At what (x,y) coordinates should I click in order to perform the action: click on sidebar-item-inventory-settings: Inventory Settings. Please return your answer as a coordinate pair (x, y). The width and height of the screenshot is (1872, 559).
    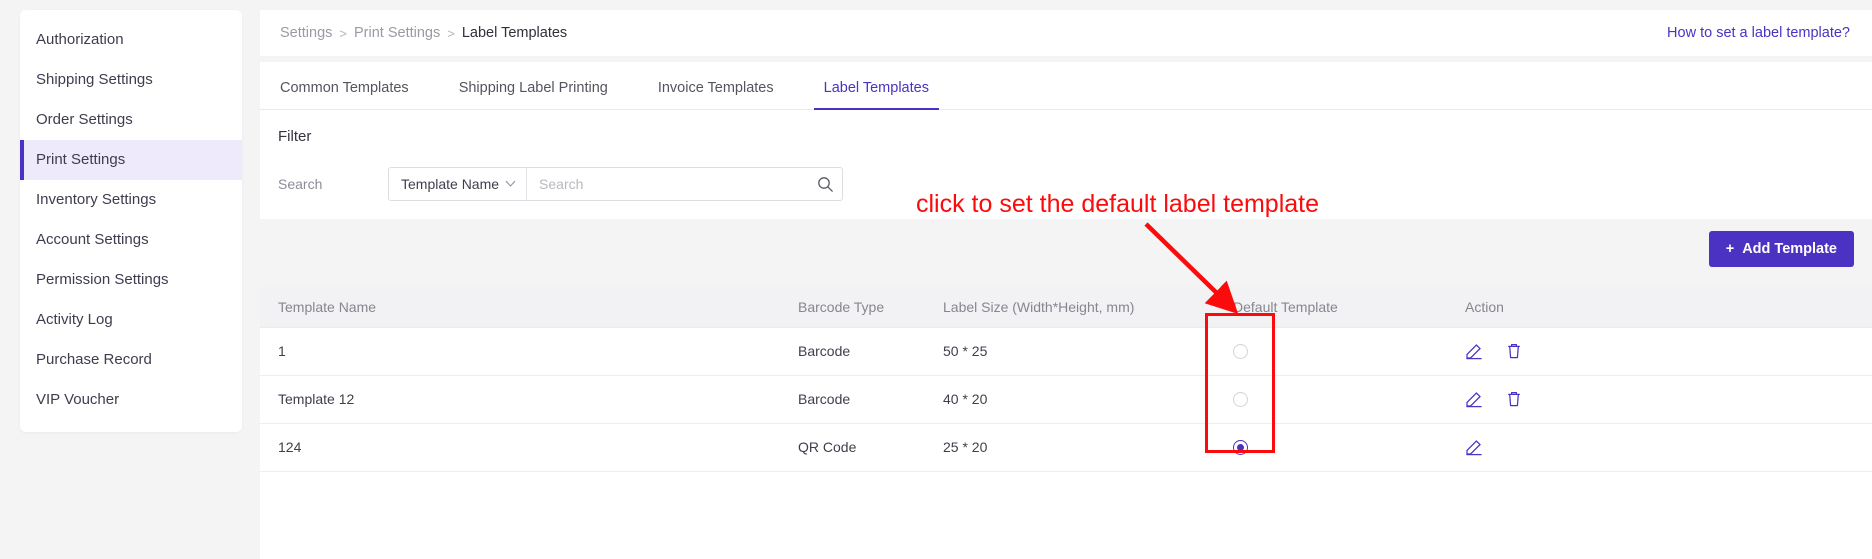
    Looking at the image, I should click on (131, 200).